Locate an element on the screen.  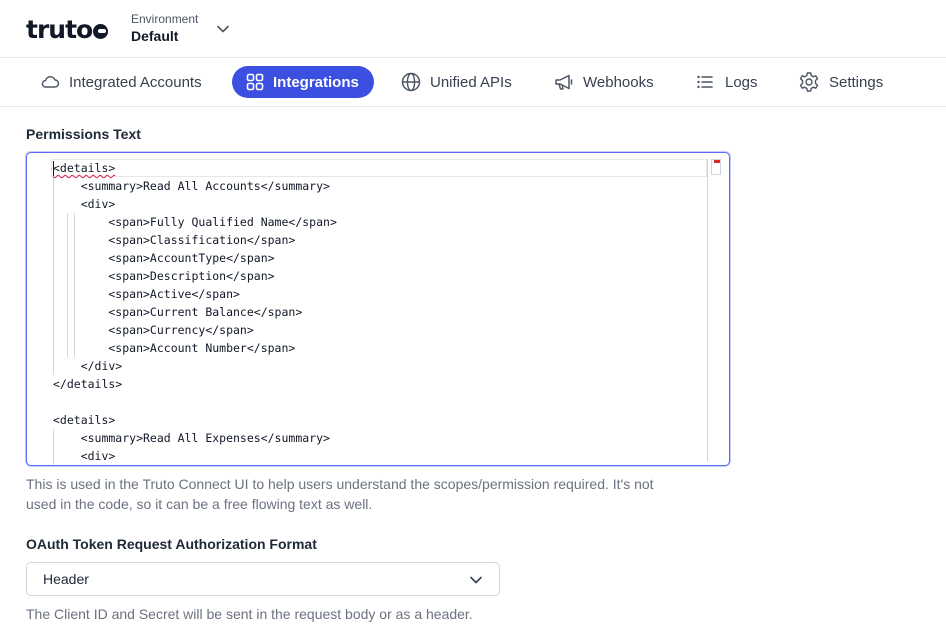
environment-switcher: Environment Default is located at coordinates (164, 28).